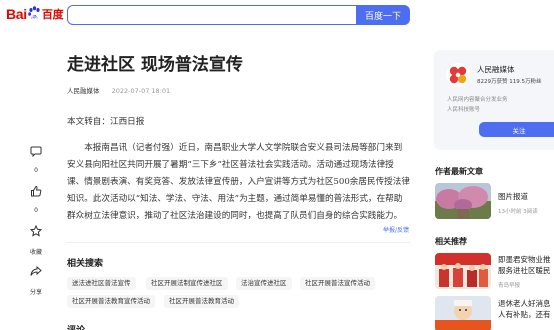 The width and height of the screenshot is (554, 330). What do you see at coordinates (459, 171) in the screenshot?
I see `latest-articles-title: 作者最新文章` at bounding box center [459, 171].